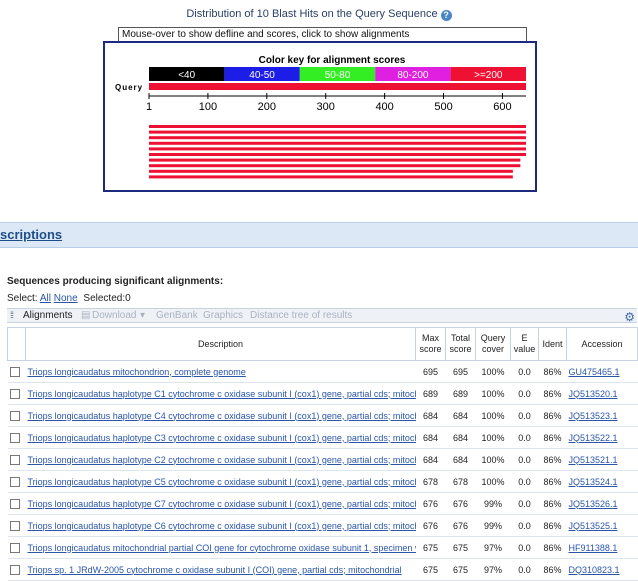 This screenshot has height=582, width=638. What do you see at coordinates (593, 394) in the screenshot?
I see `row-accession-link: JQ513520.1` at bounding box center [593, 394].